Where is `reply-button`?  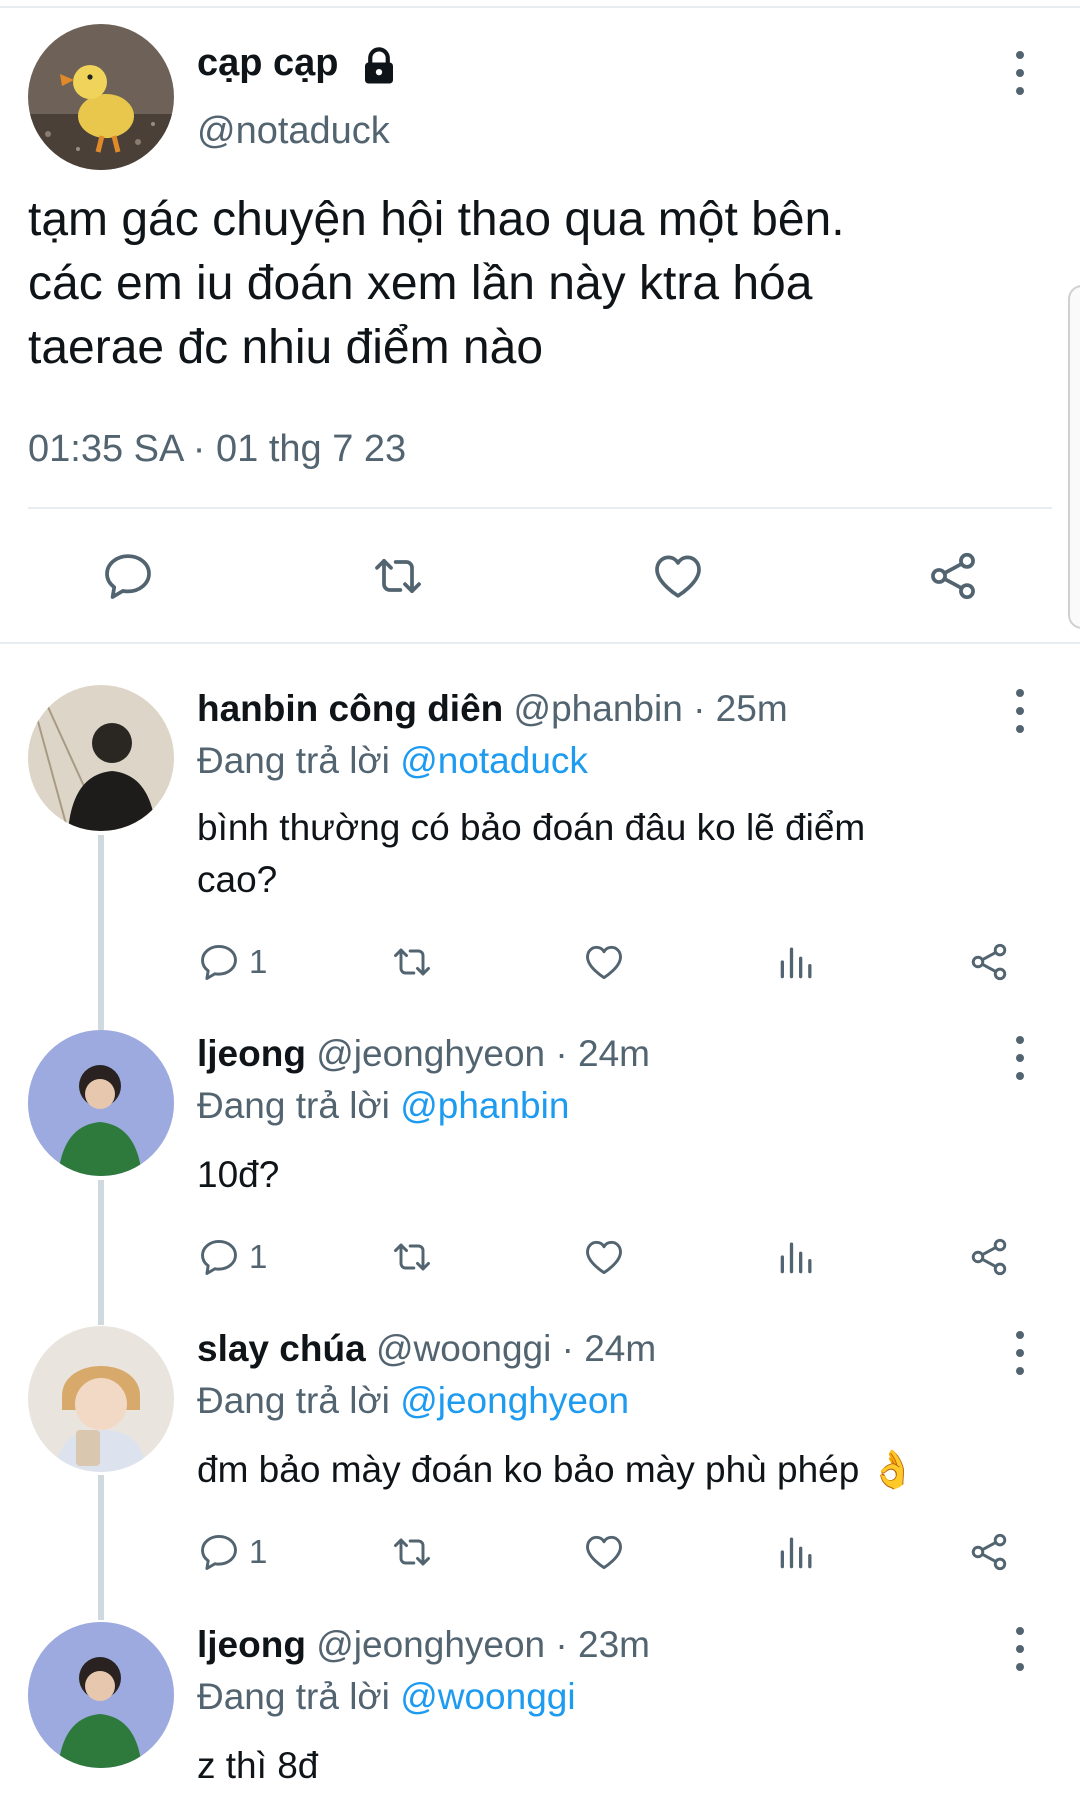
reply-button is located at coordinates (128, 576).